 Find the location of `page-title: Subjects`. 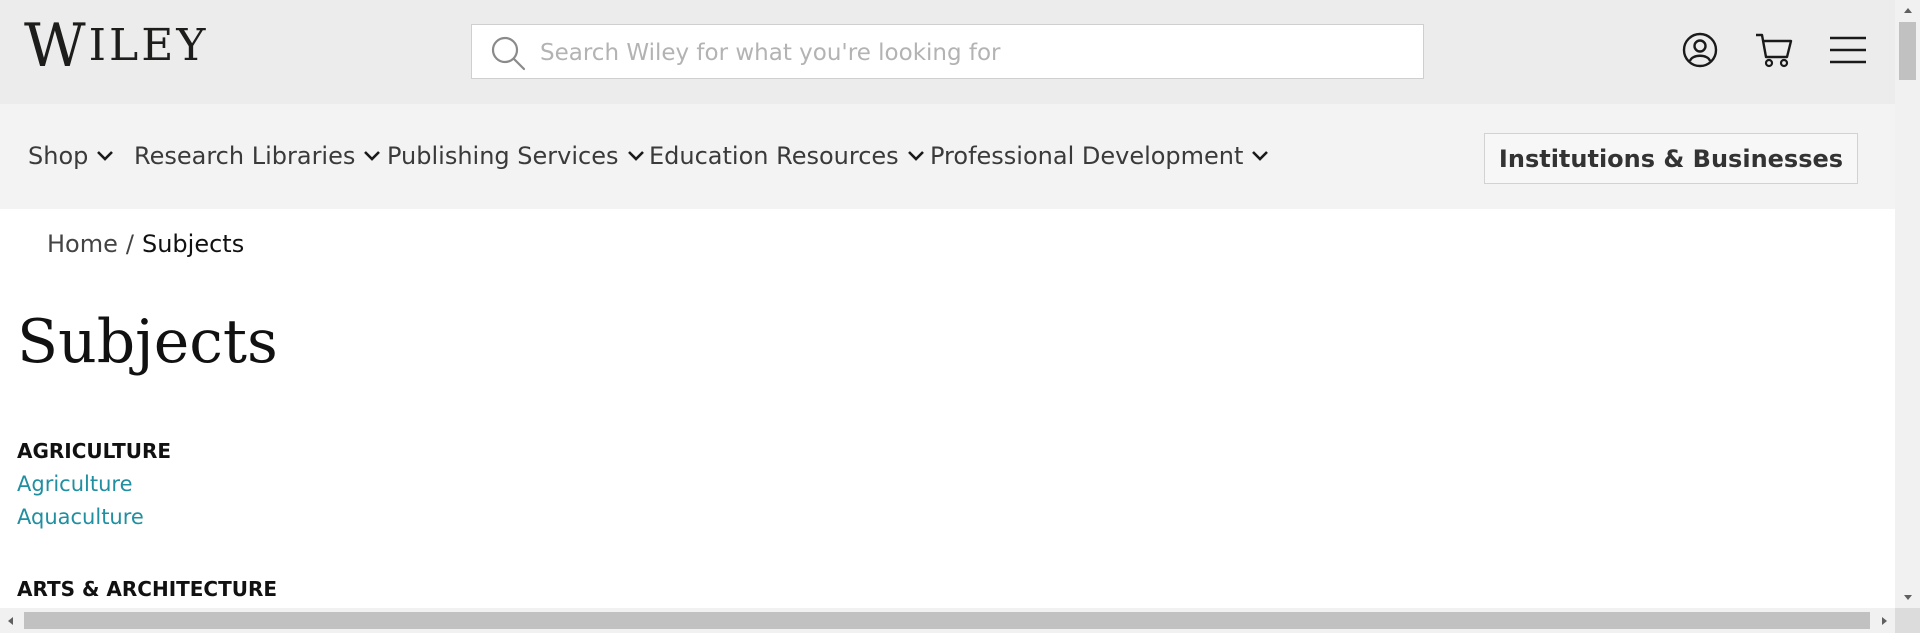

page-title: Subjects is located at coordinates (147, 342).